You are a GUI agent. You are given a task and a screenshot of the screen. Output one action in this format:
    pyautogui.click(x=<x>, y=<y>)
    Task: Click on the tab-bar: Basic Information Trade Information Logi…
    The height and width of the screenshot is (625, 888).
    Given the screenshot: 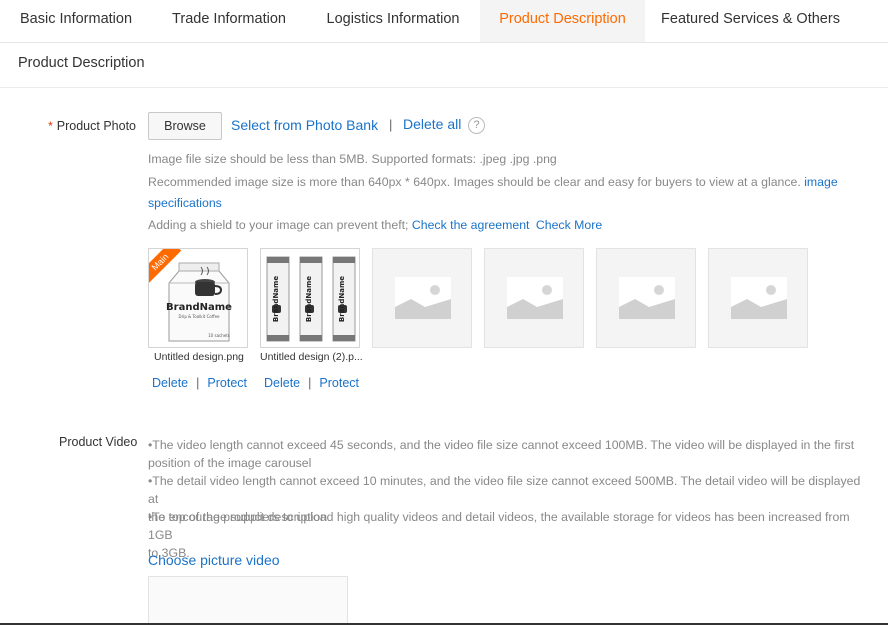 What is the action you would take?
    pyautogui.click(x=444, y=21)
    